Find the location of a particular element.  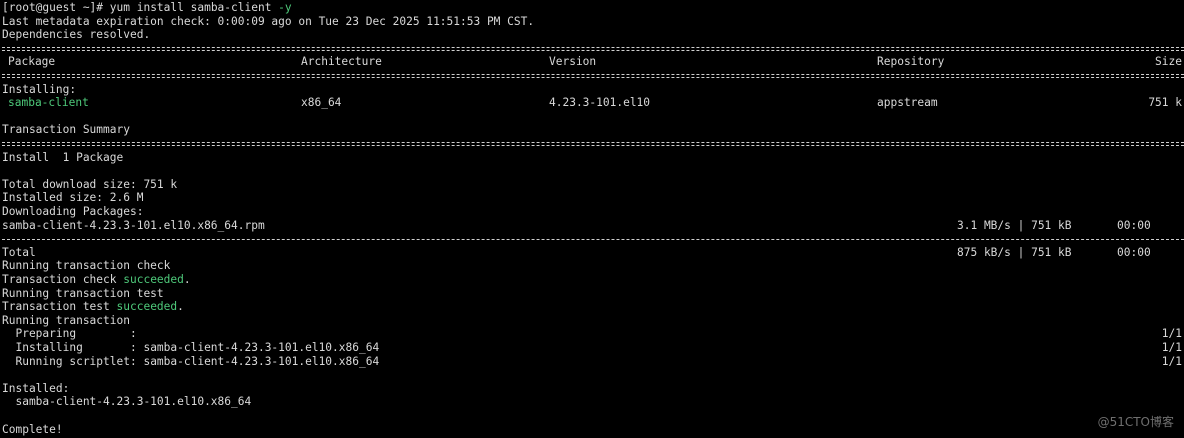

total-download-size: Total download size: 751 k is located at coordinates (90, 184).